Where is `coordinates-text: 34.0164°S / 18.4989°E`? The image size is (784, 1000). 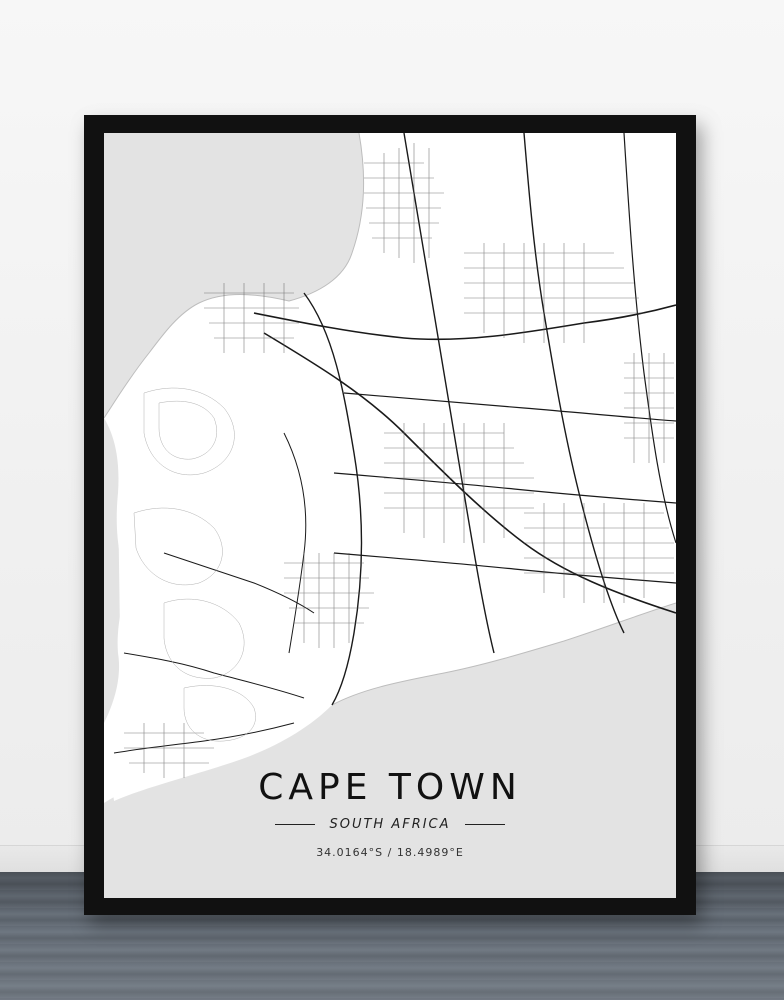 coordinates-text: 34.0164°S / 18.4989°E is located at coordinates (390, 852).